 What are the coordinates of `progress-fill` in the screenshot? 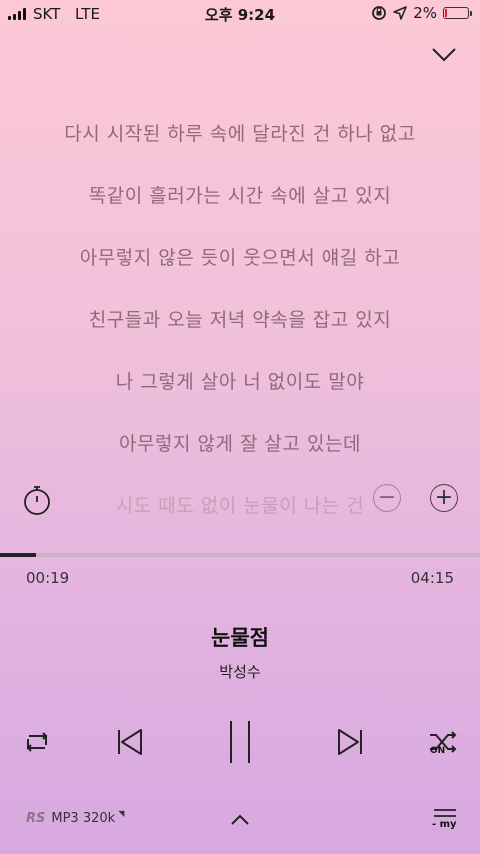 It's located at (18, 555).